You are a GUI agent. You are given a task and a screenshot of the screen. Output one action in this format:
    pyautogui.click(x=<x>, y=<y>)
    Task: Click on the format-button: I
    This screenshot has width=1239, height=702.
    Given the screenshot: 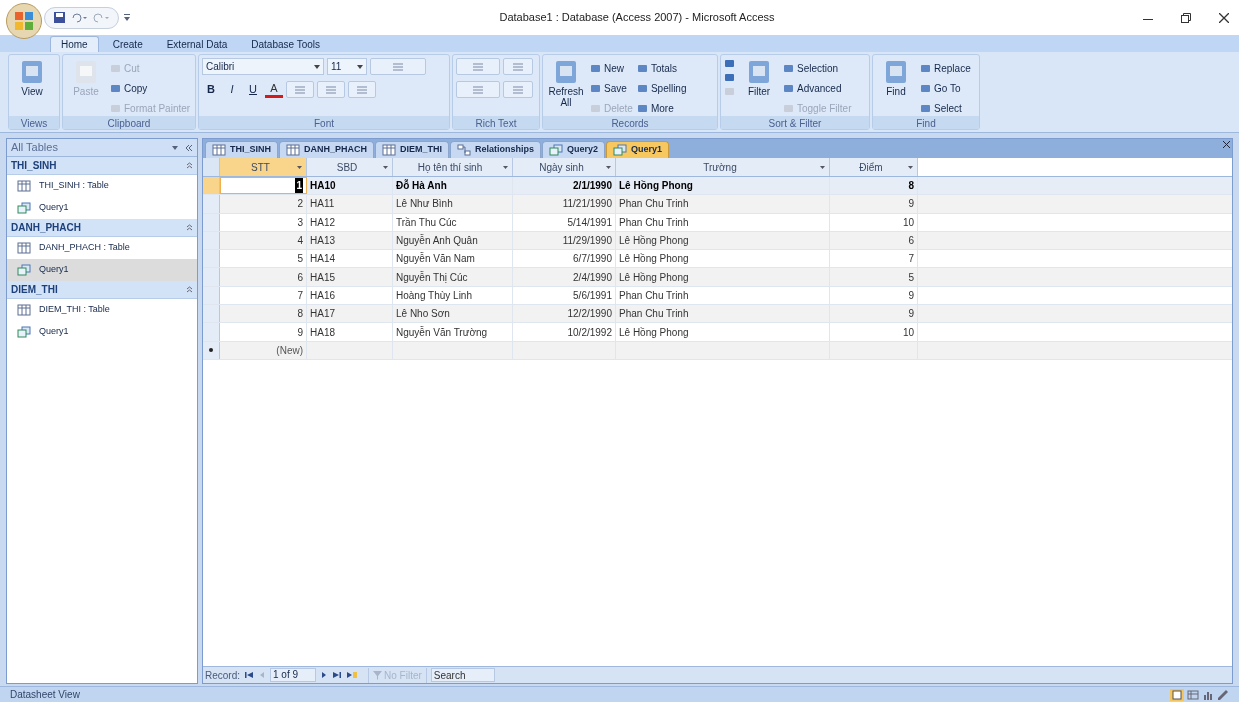 What is the action you would take?
    pyautogui.click(x=232, y=89)
    